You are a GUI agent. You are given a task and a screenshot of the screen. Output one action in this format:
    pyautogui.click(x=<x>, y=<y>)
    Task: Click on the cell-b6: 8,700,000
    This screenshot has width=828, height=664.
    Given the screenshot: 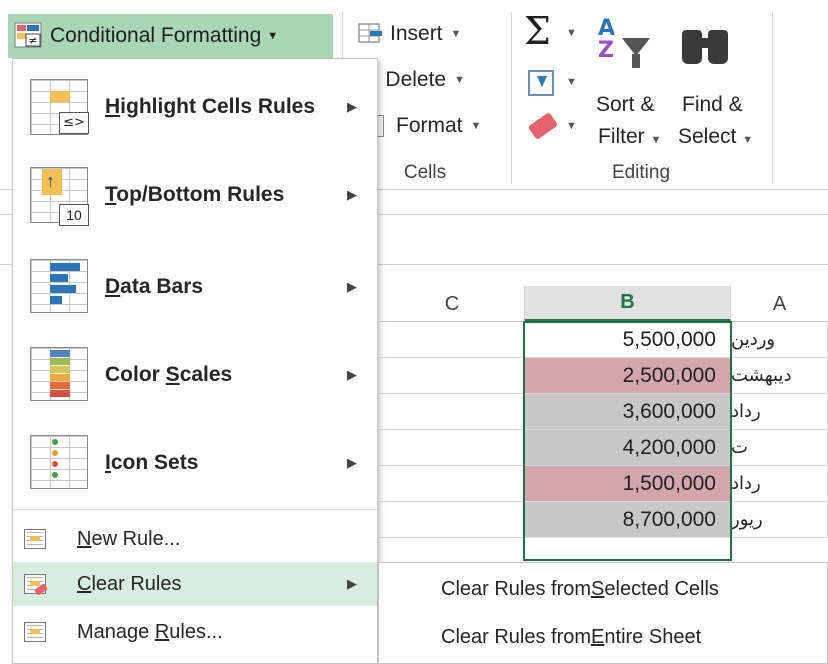 What is the action you would take?
    pyautogui.click(x=628, y=519)
    